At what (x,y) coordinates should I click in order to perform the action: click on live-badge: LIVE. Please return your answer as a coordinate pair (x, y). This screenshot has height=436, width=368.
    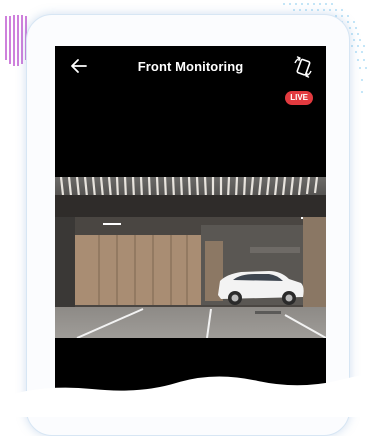
    Looking at the image, I should click on (299, 98).